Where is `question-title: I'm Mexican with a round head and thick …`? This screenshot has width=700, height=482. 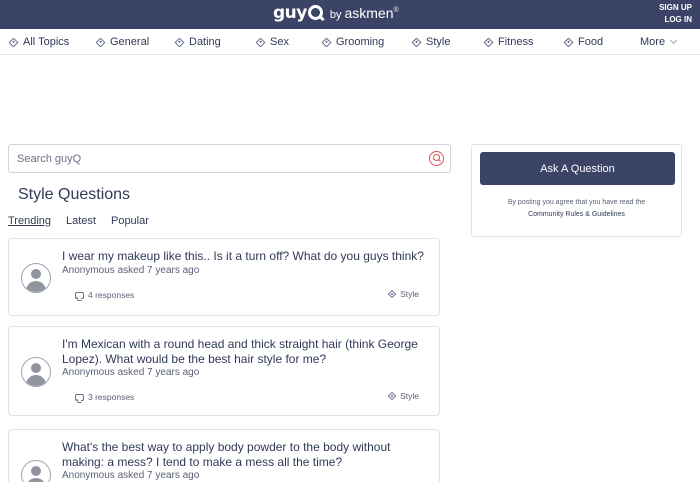
question-title: I'm Mexican with a round head and thick … is located at coordinates (247, 352).